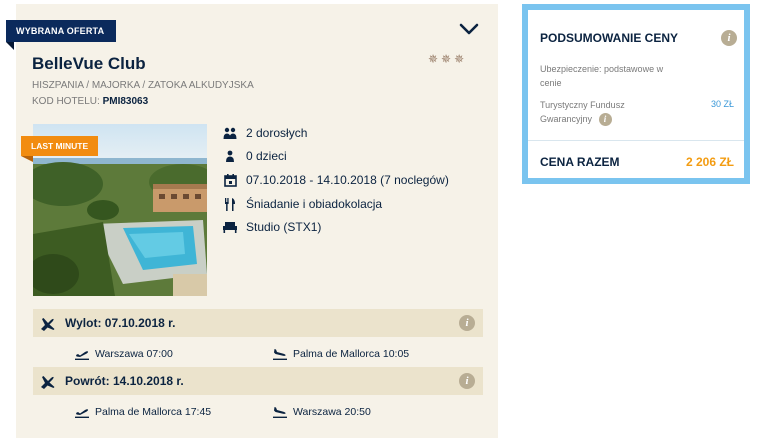 The image size is (760, 444). Describe the element at coordinates (566, 119) in the screenshot. I see `fund-line-2: Gwarancyjny` at that location.